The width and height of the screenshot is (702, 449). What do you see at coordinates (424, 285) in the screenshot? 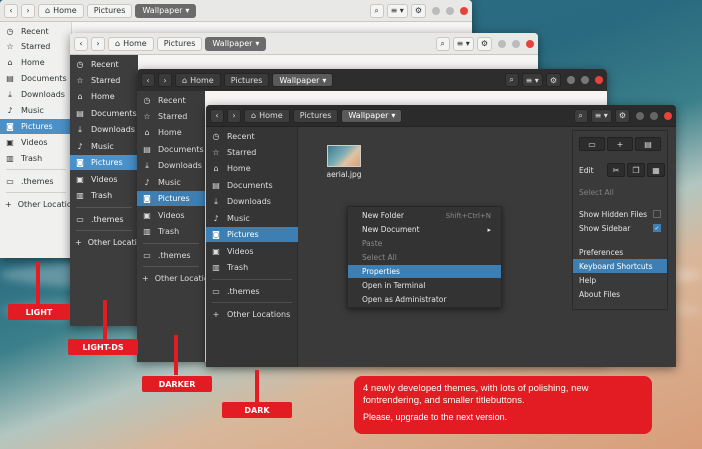
I see `menu-item-open-in-terminal: Open in Terminal` at bounding box center [424, 285].